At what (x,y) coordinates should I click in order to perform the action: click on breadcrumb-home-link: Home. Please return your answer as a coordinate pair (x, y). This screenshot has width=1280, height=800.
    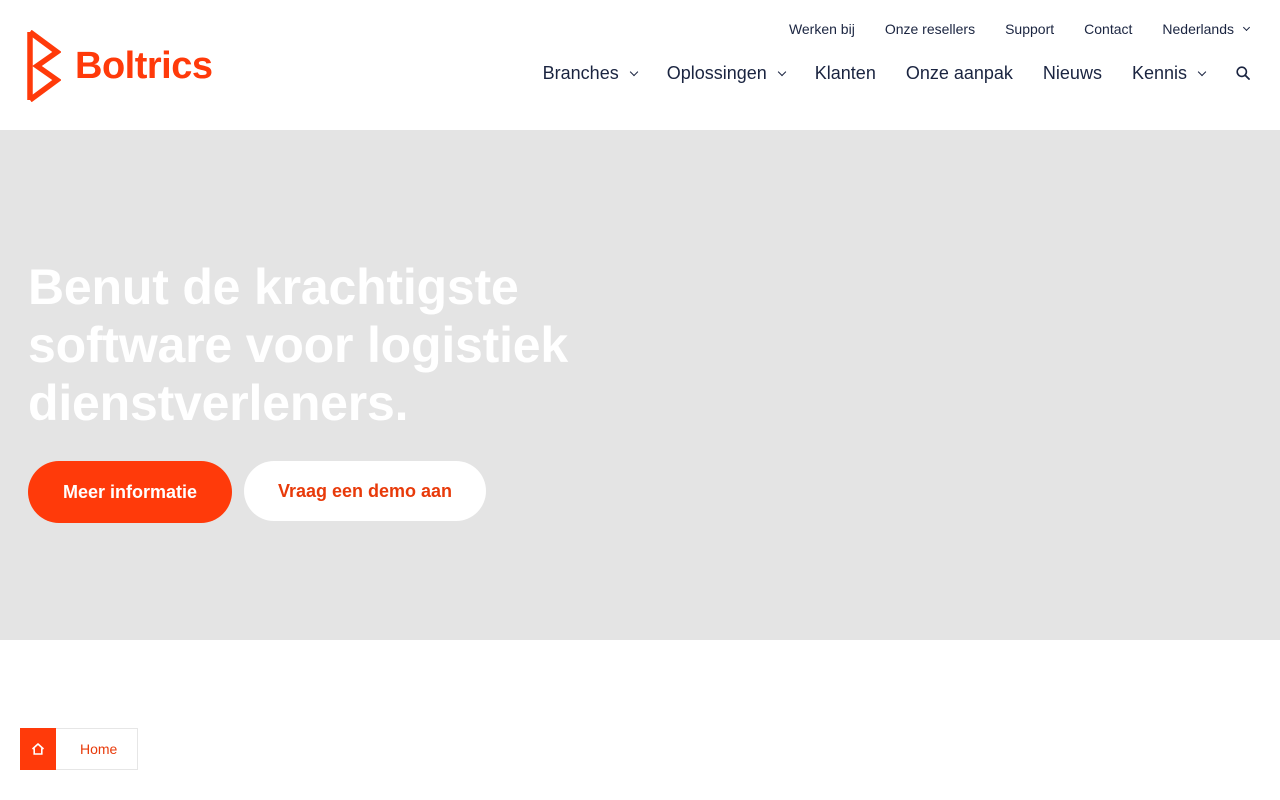
    Looking at the image, I should click on (96, 749).